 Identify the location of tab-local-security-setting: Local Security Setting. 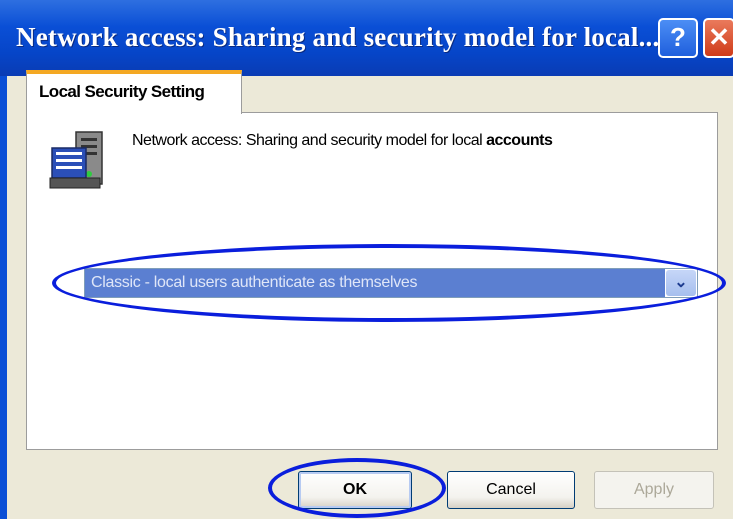
(134, 92).